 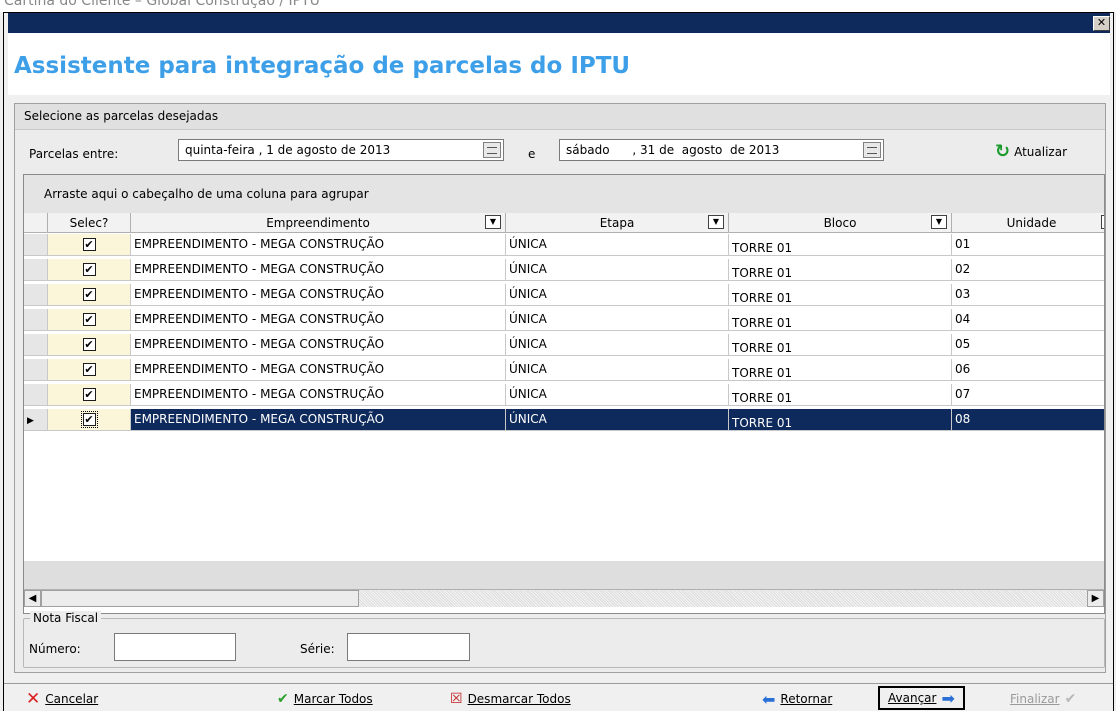 I want to click on nota-fiscal-legend: Nota Fiscal, so click(x=66, y=618).